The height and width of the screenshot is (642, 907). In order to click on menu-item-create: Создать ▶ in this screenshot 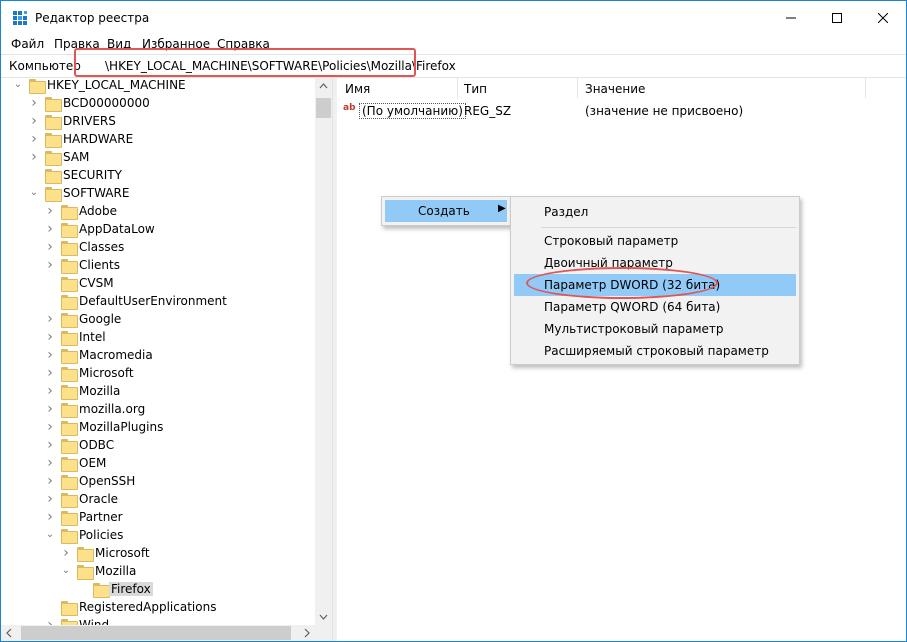, I will do `click(446, 211)`.